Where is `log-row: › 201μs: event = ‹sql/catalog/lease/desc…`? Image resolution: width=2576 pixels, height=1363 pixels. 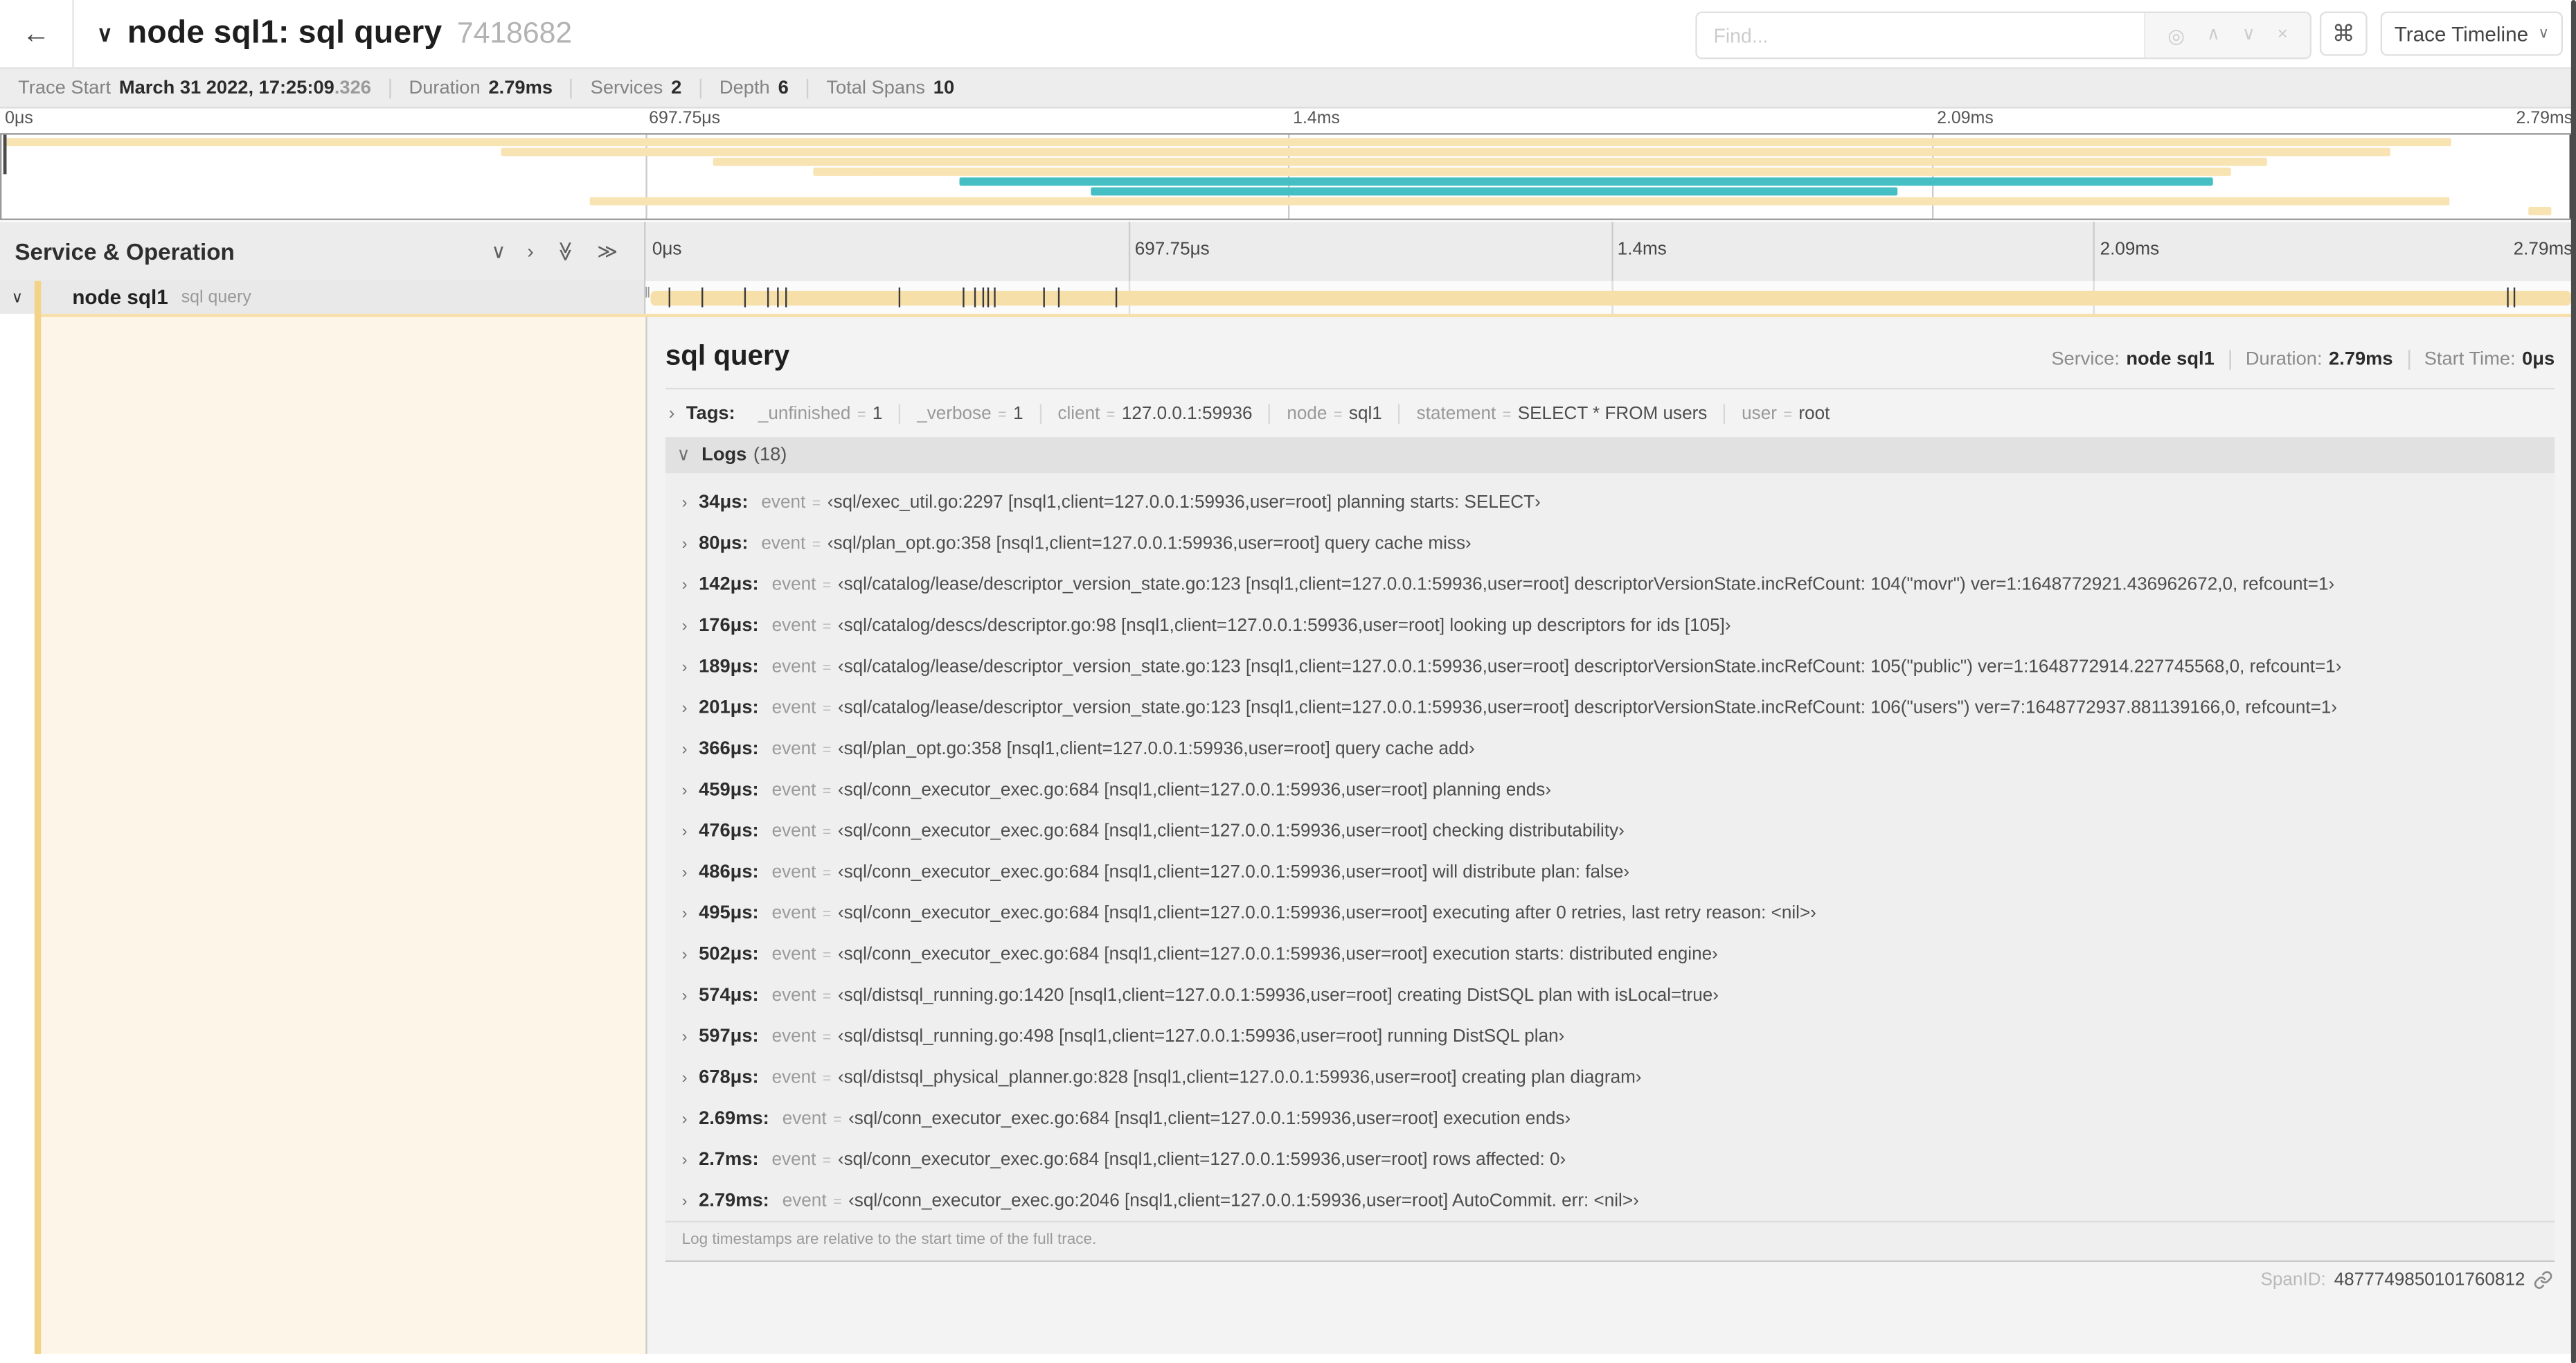 log-row: › 201μs: event = ‹sql/catalog/lease/desc… is located at coordinates (1610, 708).